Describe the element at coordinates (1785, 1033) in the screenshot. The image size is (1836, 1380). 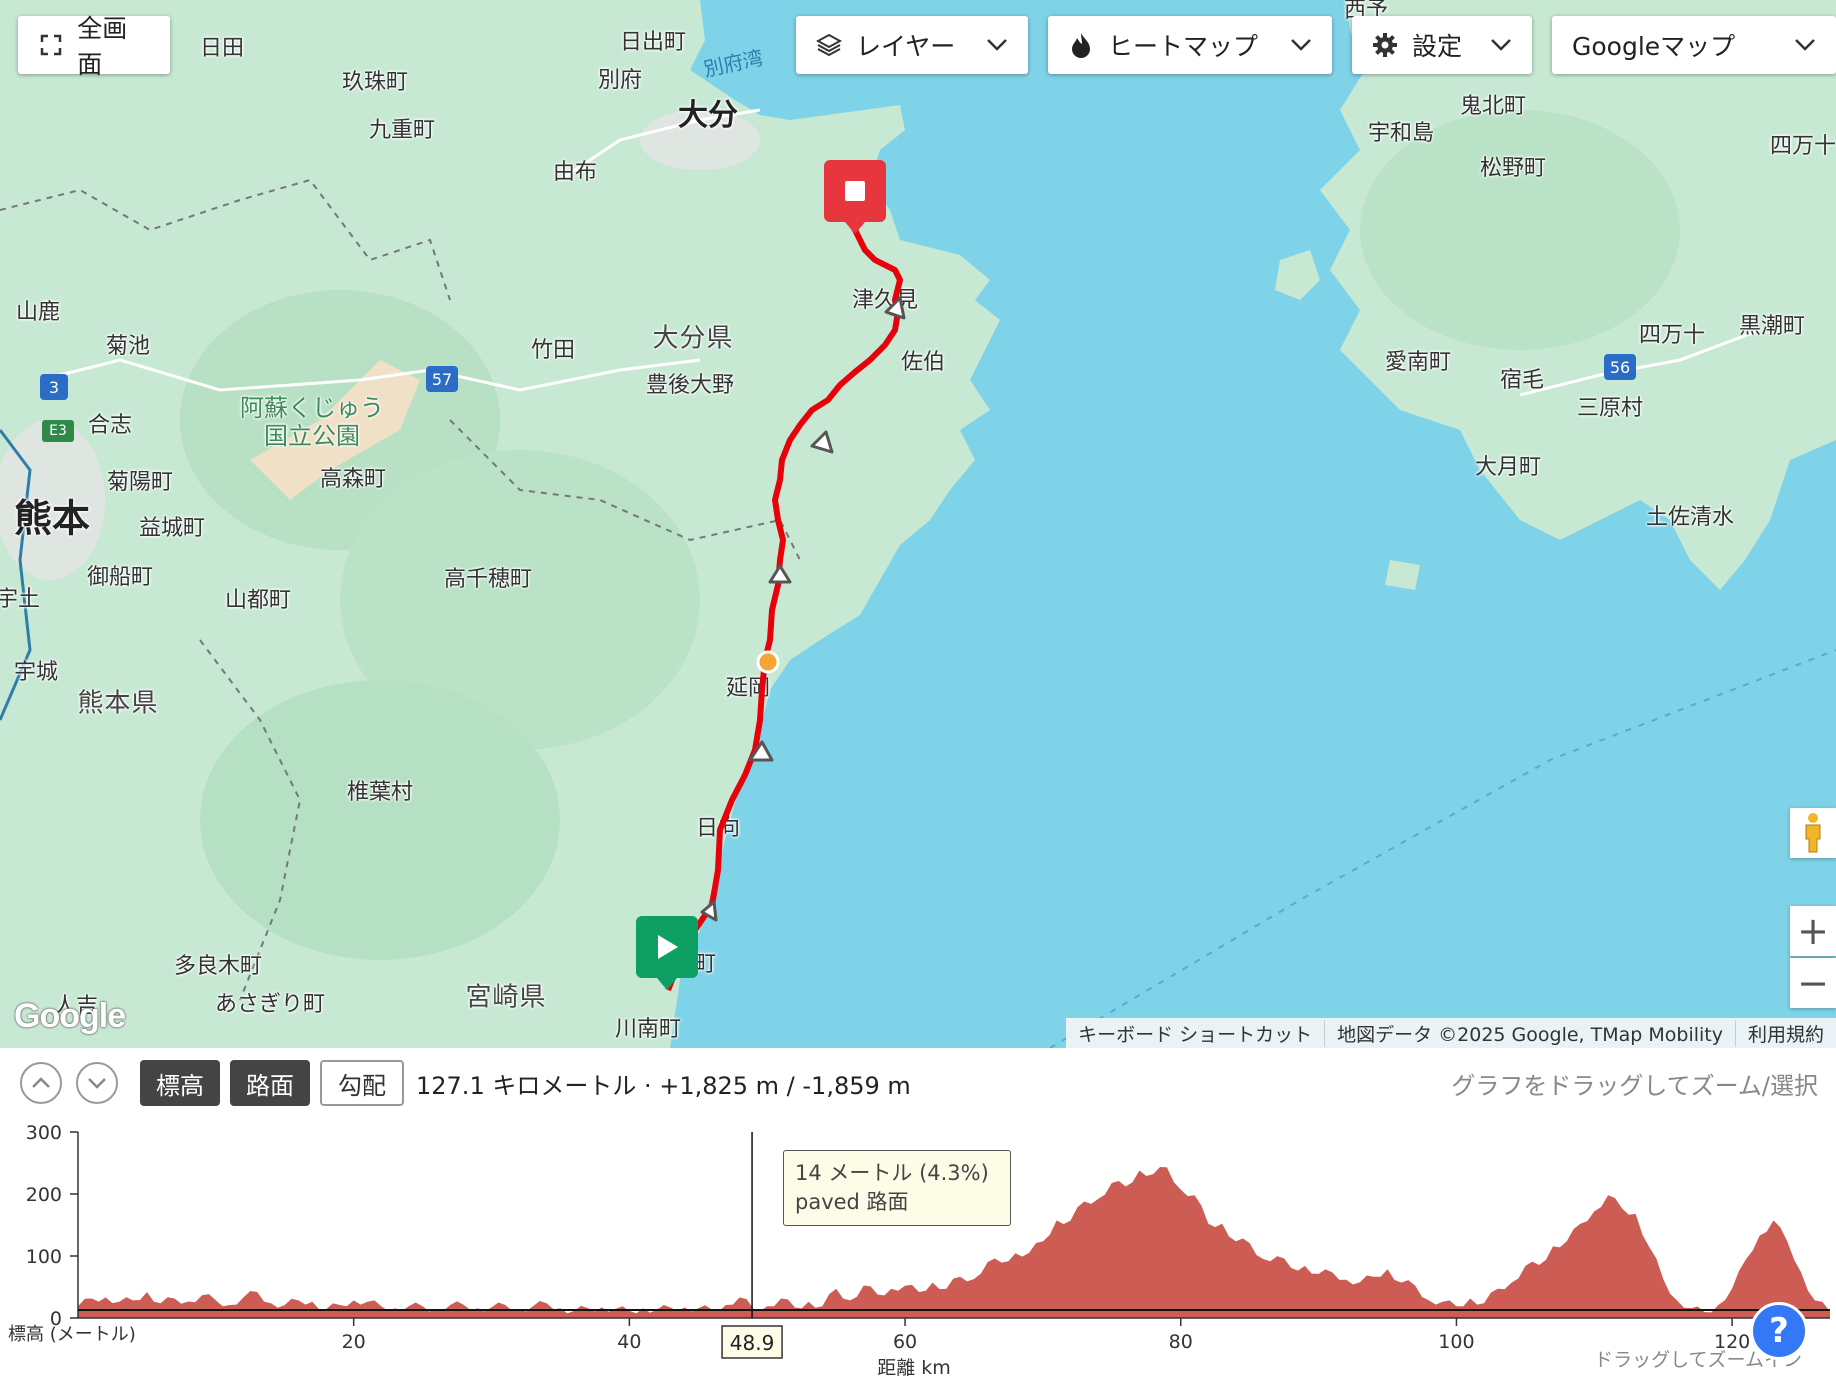
I see `terms-link: 利用規約` at that location.